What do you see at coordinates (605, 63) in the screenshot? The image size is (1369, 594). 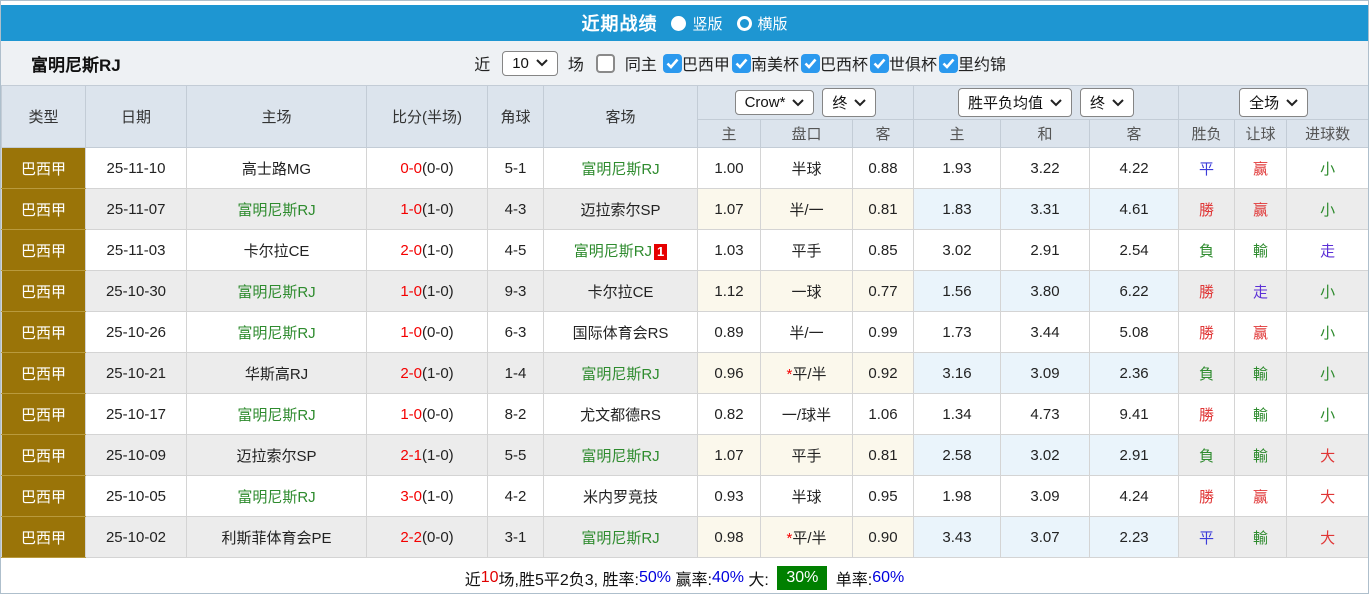 I see `same-home-checkbox` at bounding box center [605, 63].